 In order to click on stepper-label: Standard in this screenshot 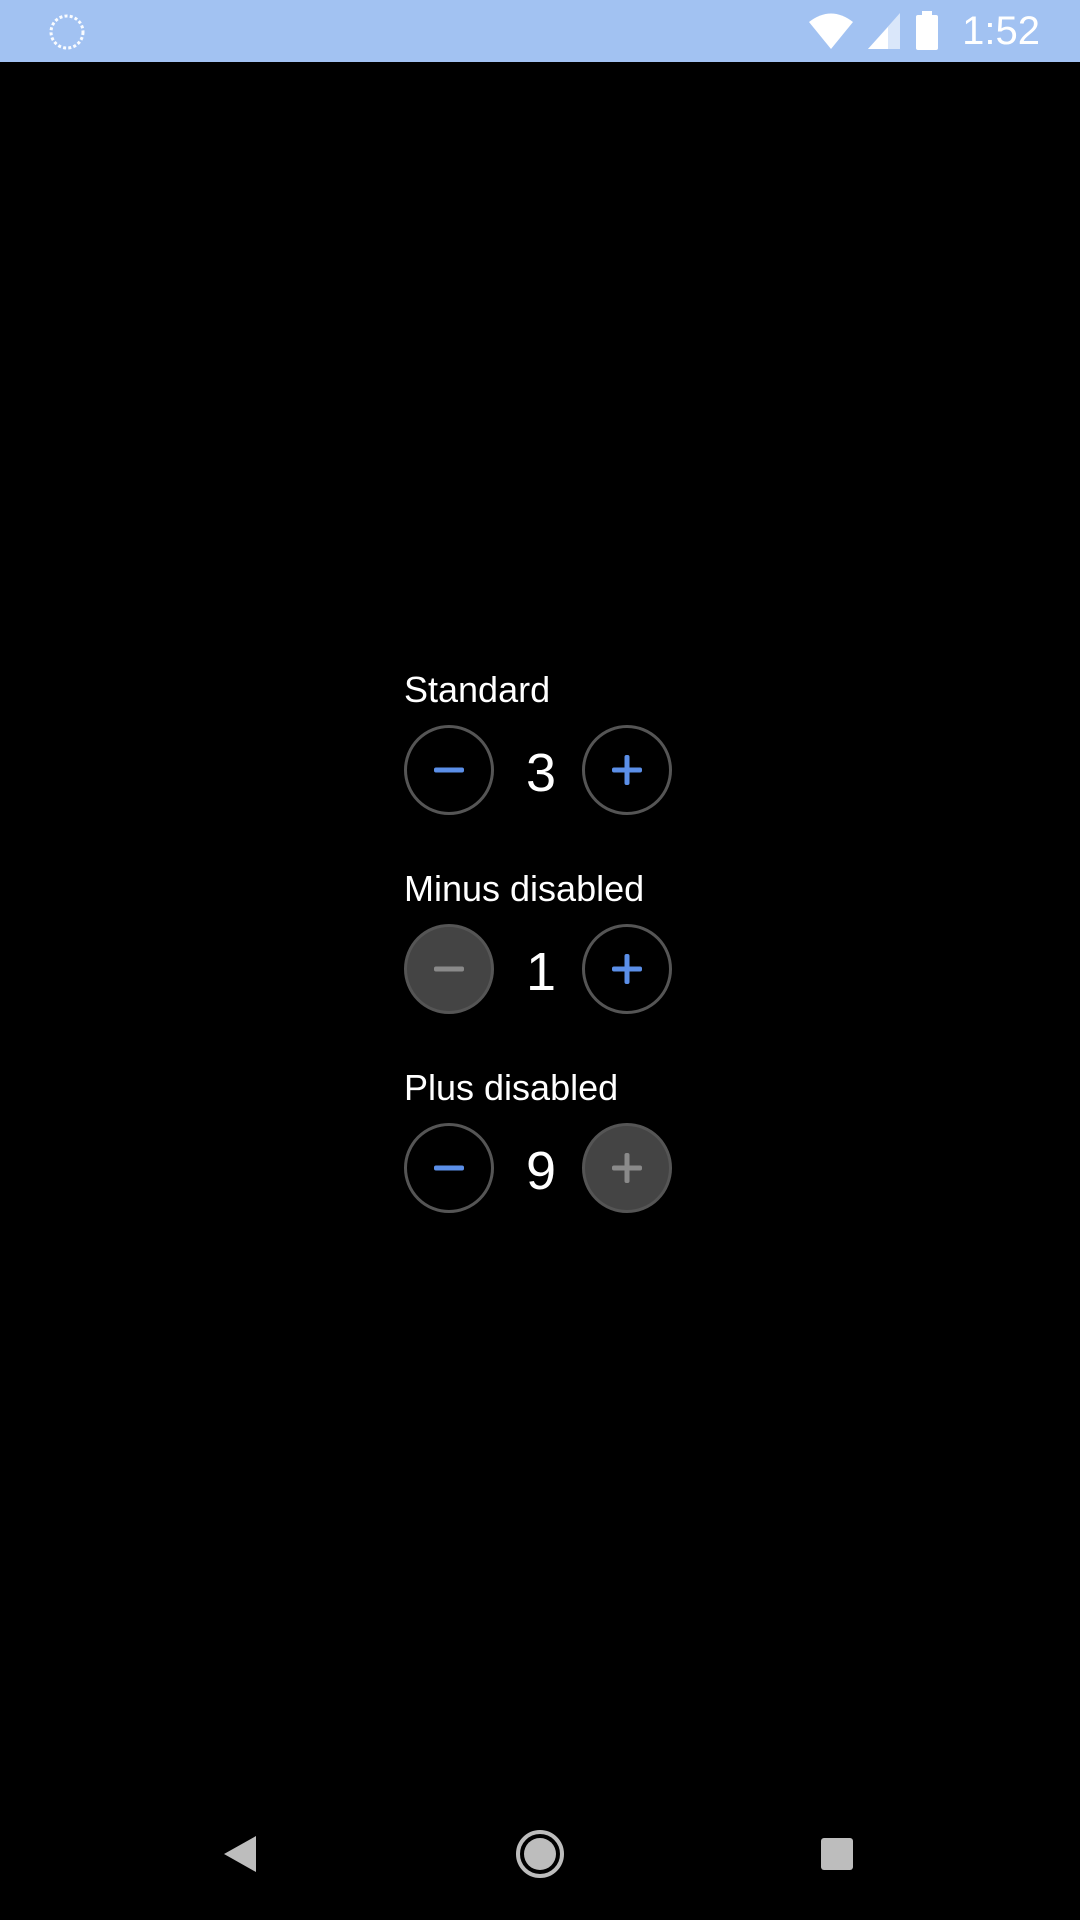, I will do `click(477, 689)`.